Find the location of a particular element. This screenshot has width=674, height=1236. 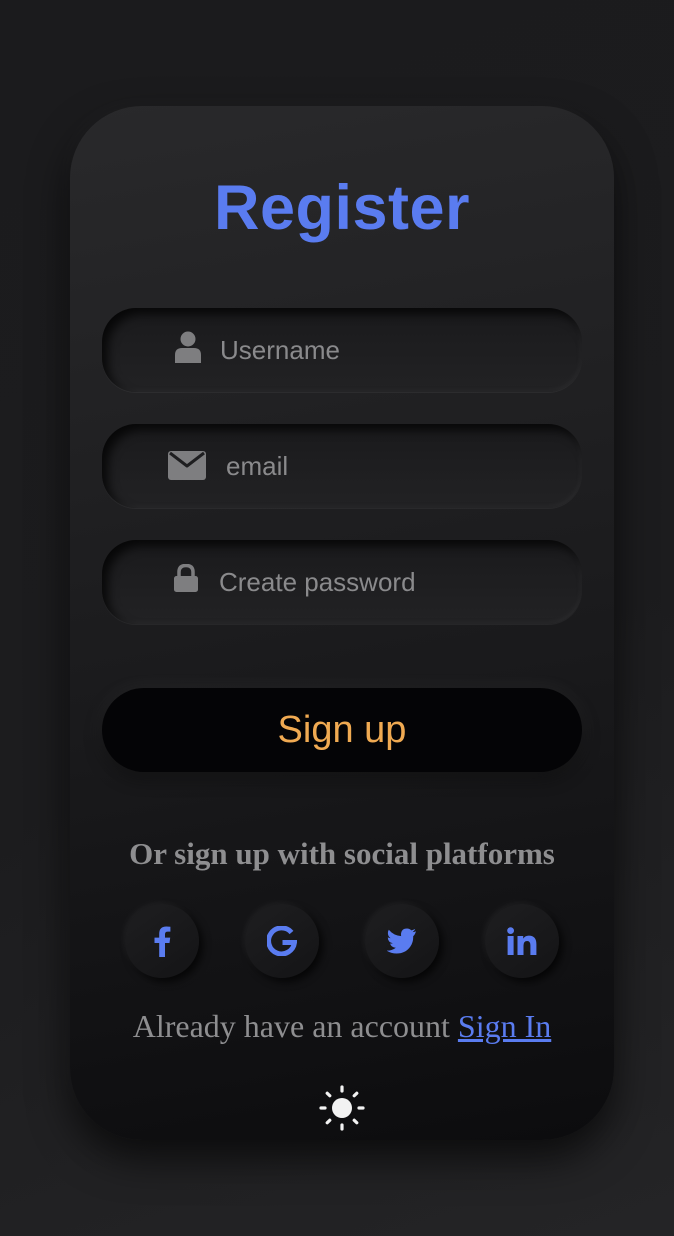

facebook-button is located at coordinates (162, 941).